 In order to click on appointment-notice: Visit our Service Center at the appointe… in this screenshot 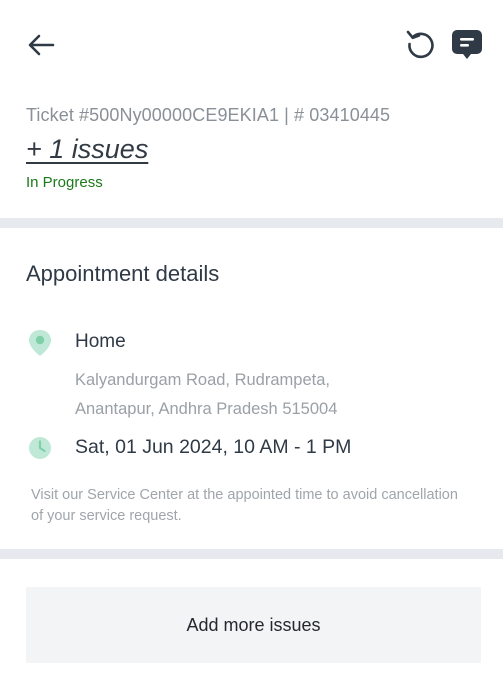, I will do `click(244, 505)`.